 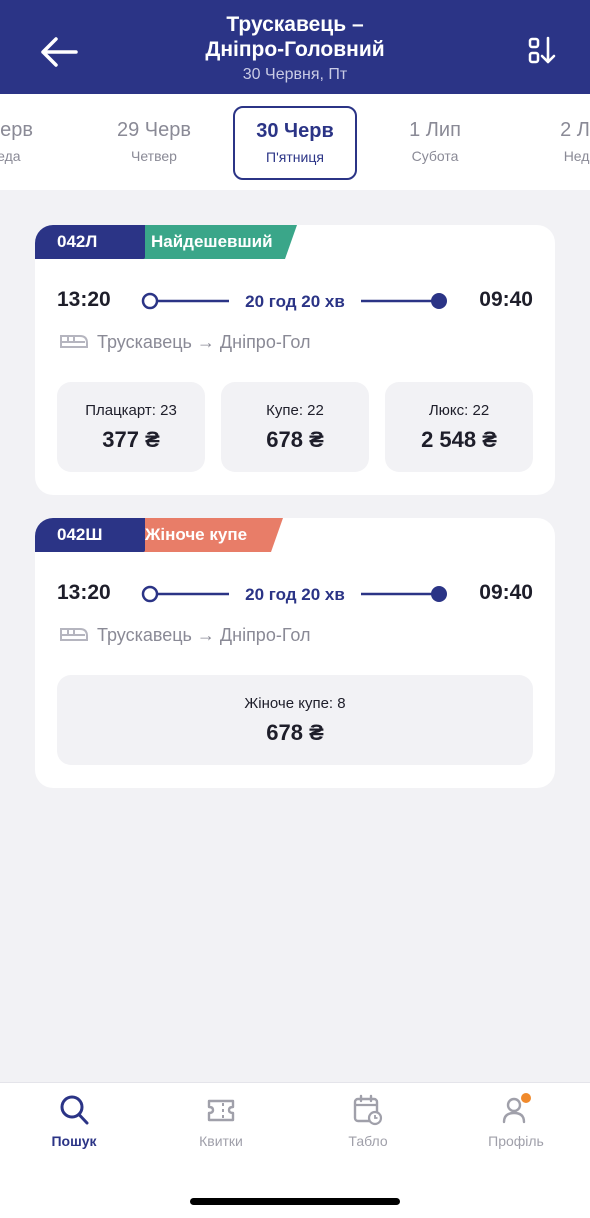 What do you see at coordinates (74, 1141) in the screenshot?
I see `tab-label: Пошук` at bounding box center [74, 1141].